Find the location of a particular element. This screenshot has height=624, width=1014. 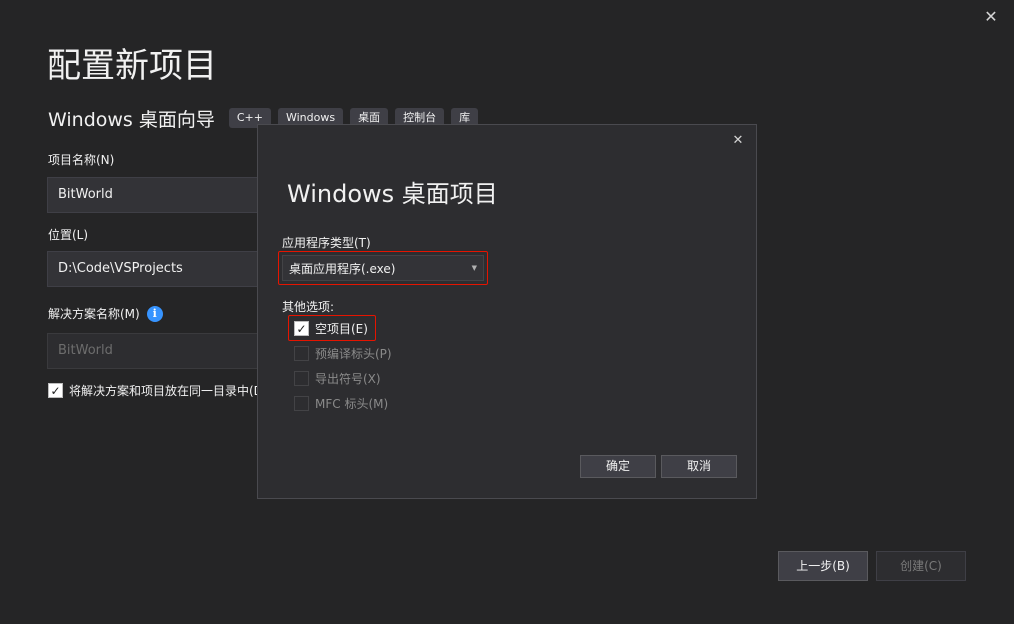

solution-name-label-row: 解决方案名称(M) i is located at coordinates (105, 313).